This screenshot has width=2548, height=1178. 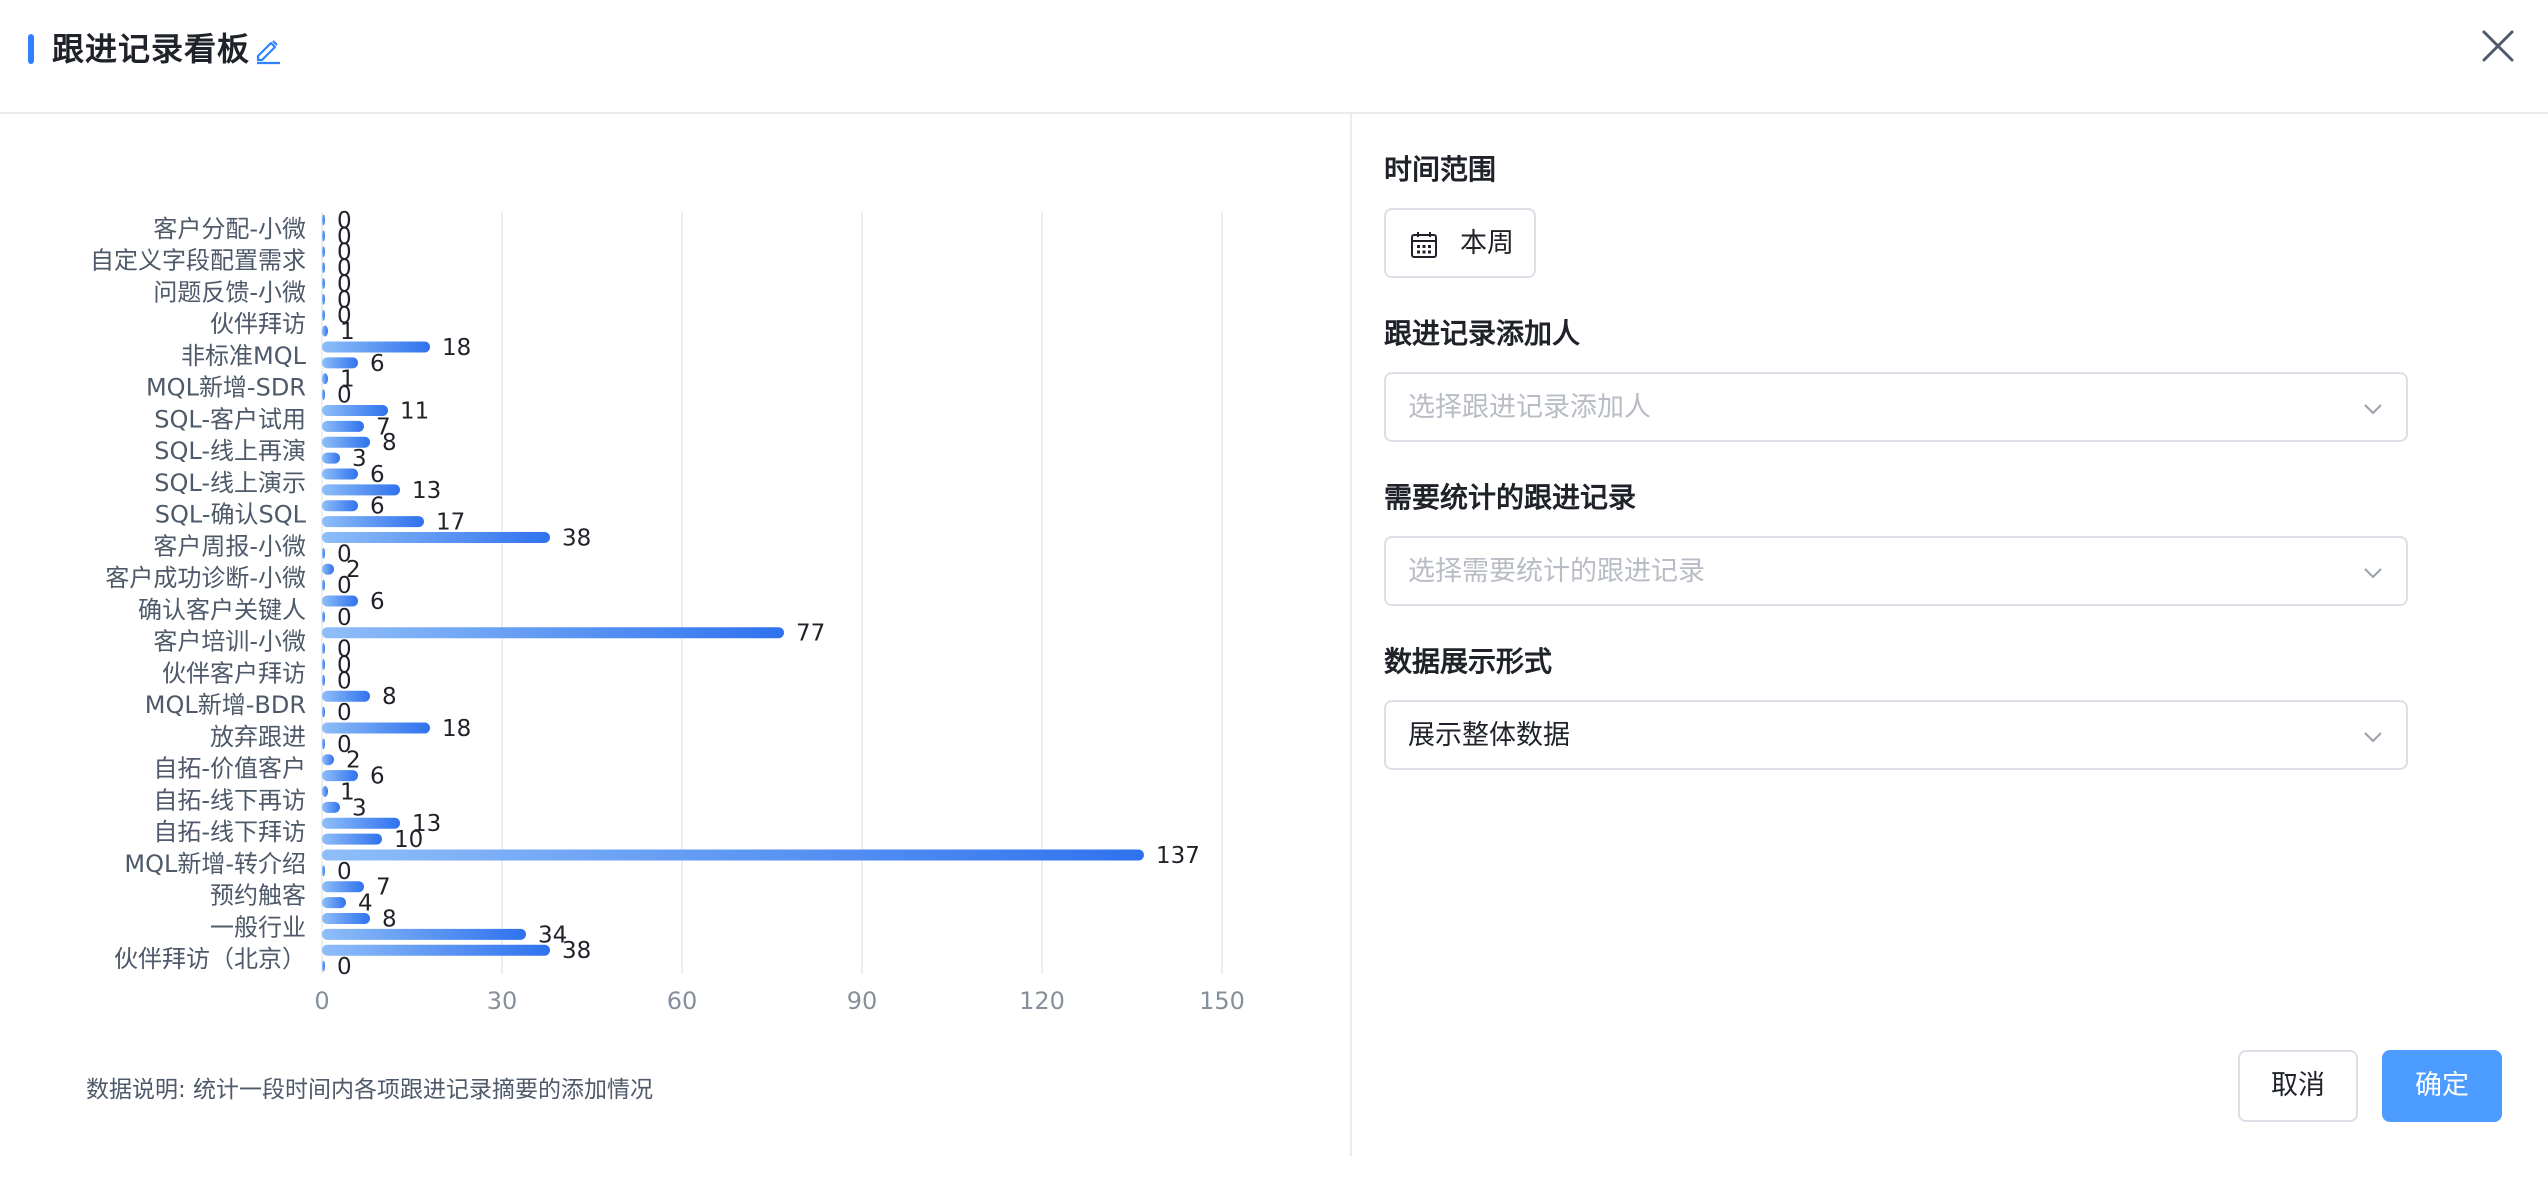 What do you see at coordinates (231, 515) in the screenshot?
I see `y-category-label: SQL-确认SQL` at bounding box center [231, 515].